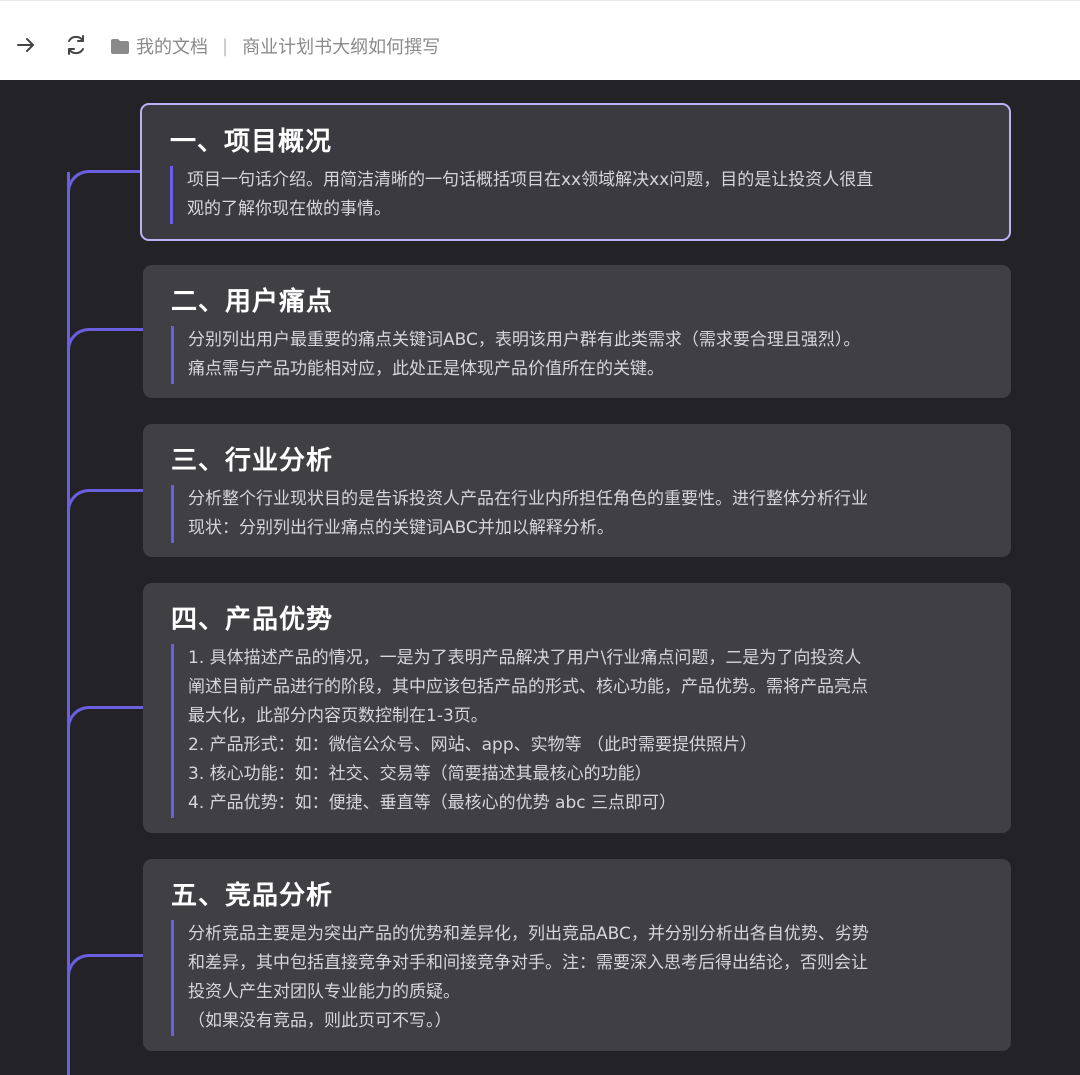  I want to click on refresh-icon, so click(76, 45).